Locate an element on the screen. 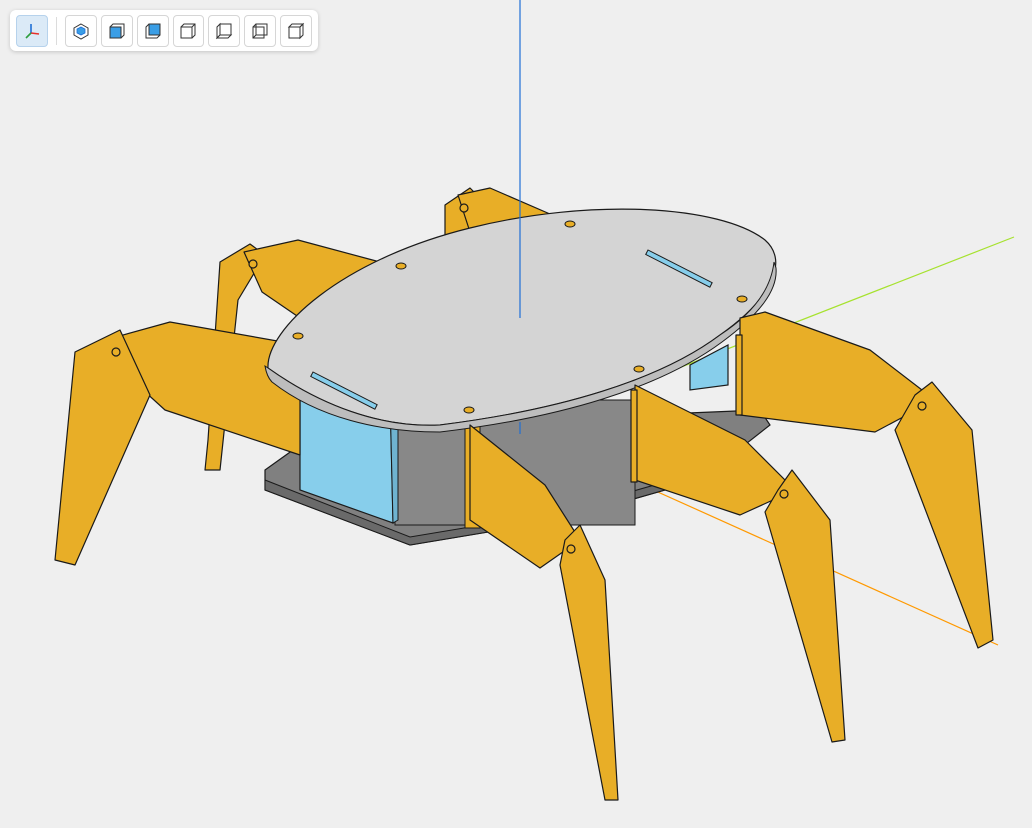  cube-back-face-icon is located at coordinates (153, 30).